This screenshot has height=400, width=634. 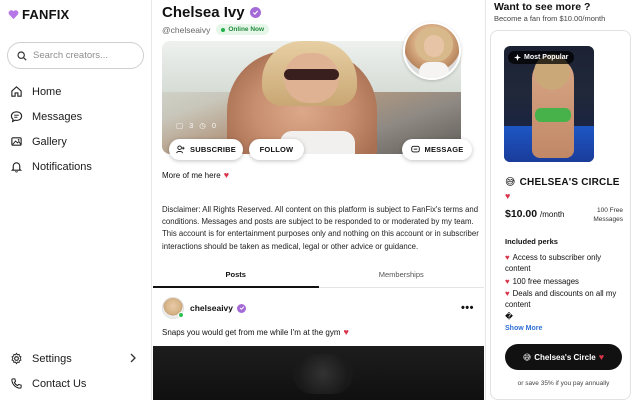 I want to click on chevron-right-icon, so click(x=133, y=358).